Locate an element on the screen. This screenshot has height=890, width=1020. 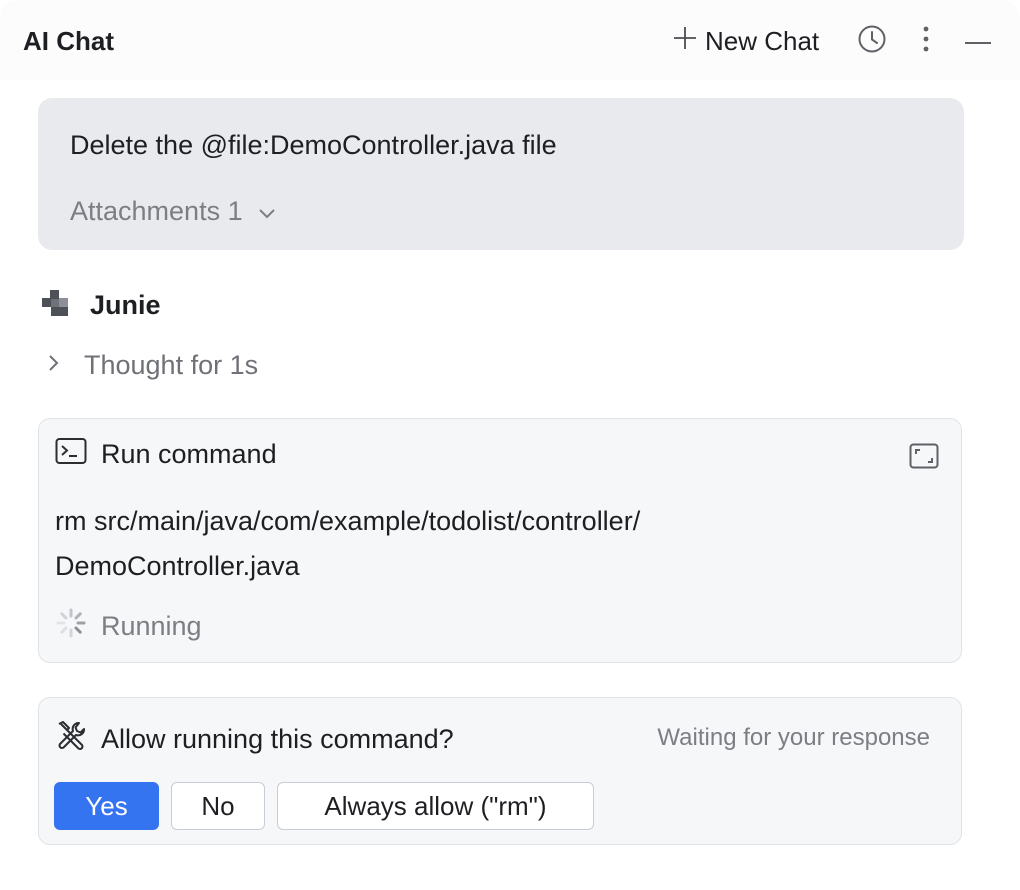
more-vertical-icon is located at coordinates (926, 41).